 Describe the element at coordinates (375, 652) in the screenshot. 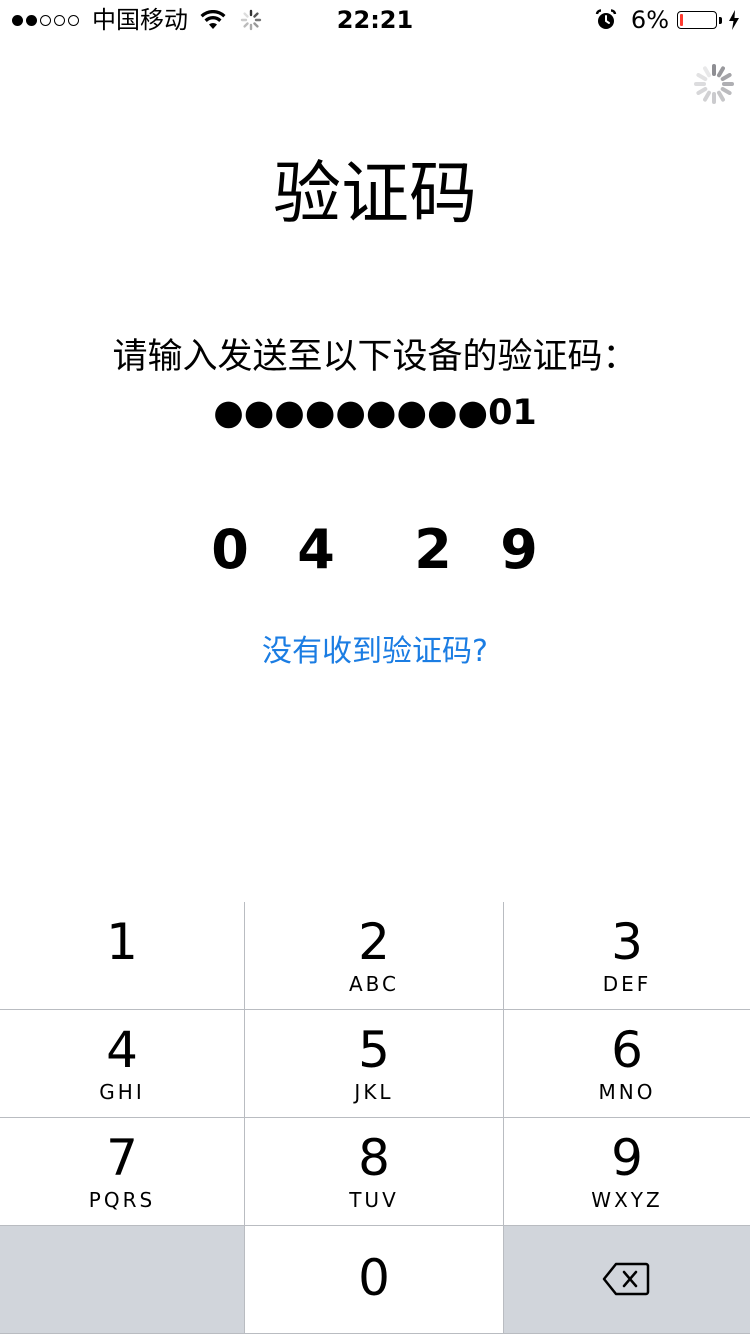

I see `resend-code-link: 没有收到验证码?` at that location.